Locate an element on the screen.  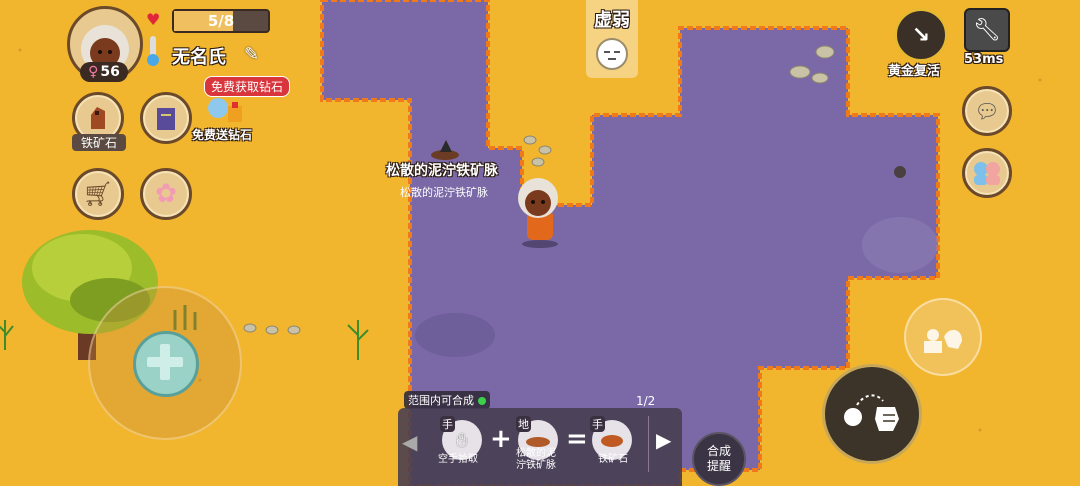
ore-vein-icon is located at coordinates (538, 442).